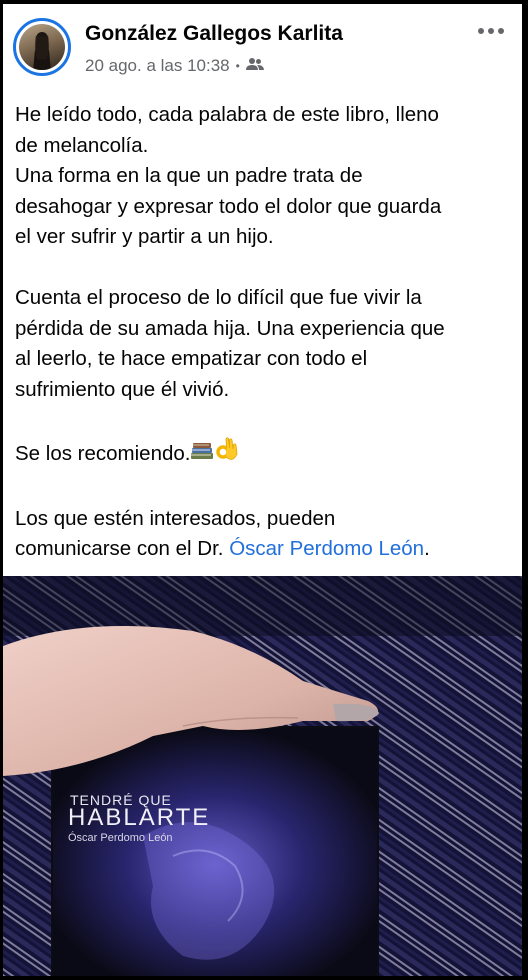 The width and height of the screenshot is (528, 980). What do you see at coordinates (326, 548) in the screenshot?
I see `author-profile-link: Óscar Perdomo León` at bounding box center [326, 548].